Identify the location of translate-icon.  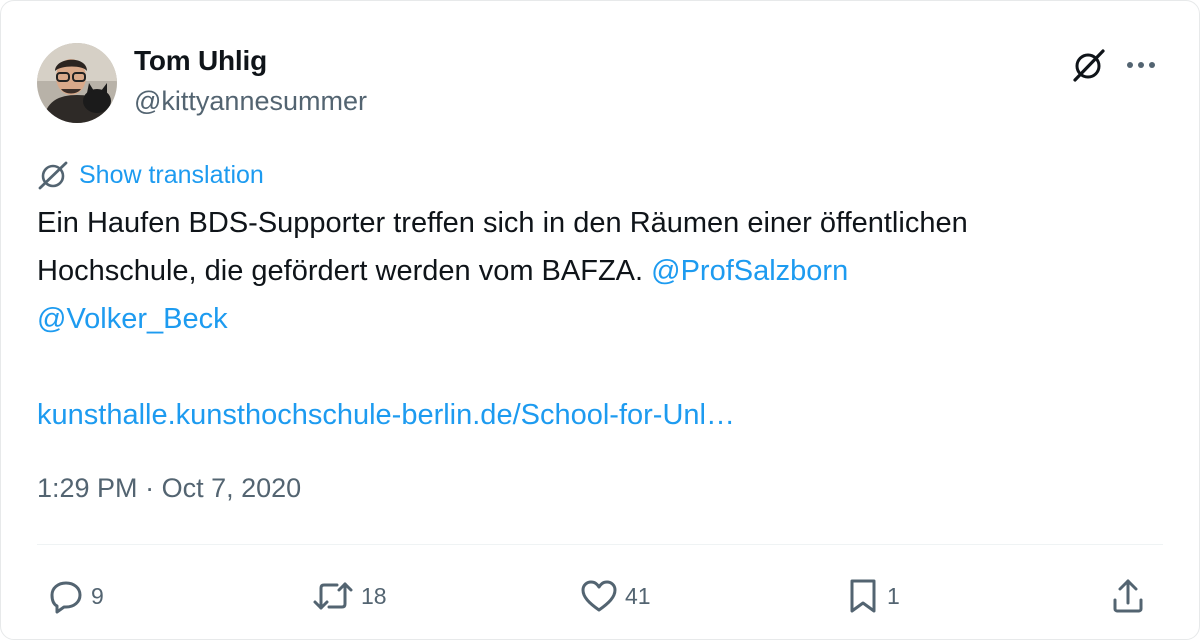
(54, 175).